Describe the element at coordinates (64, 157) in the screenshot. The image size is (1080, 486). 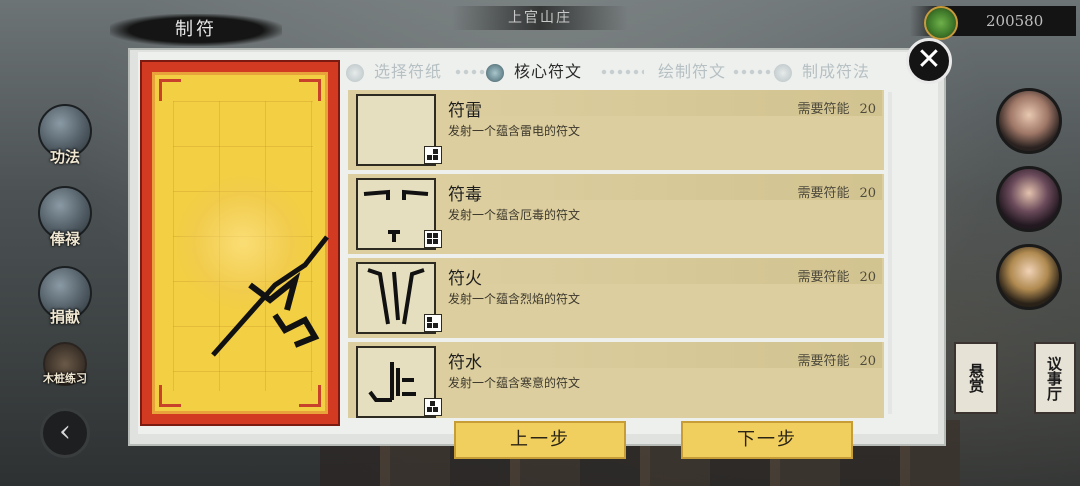
I see `menu-label-gongfa: 功法` at that location.